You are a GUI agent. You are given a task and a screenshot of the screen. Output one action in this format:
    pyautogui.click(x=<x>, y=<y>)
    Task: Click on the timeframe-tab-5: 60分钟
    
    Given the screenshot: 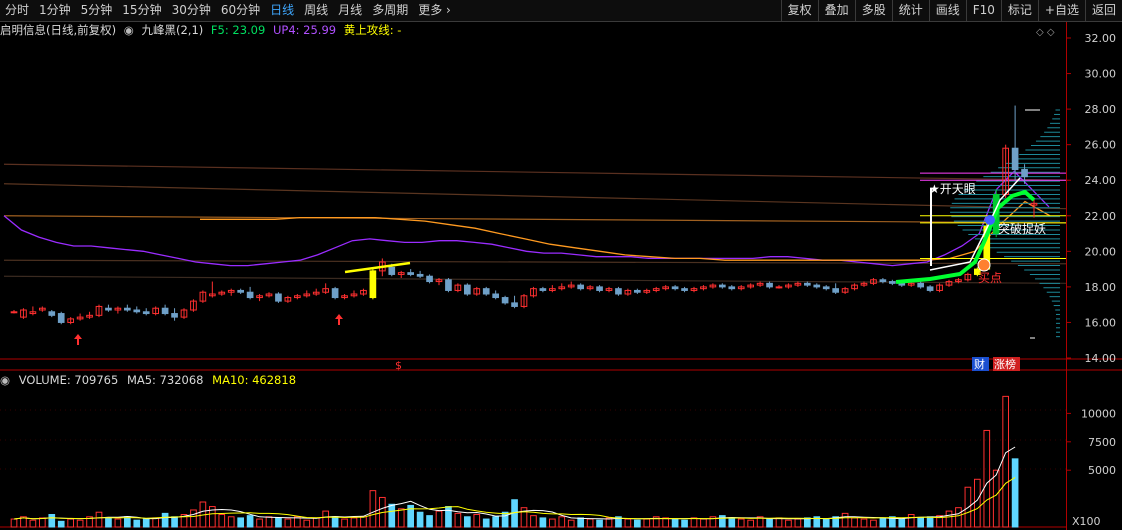 What is the action you would take?
    pyautogui.click(x=240, y=10)
    